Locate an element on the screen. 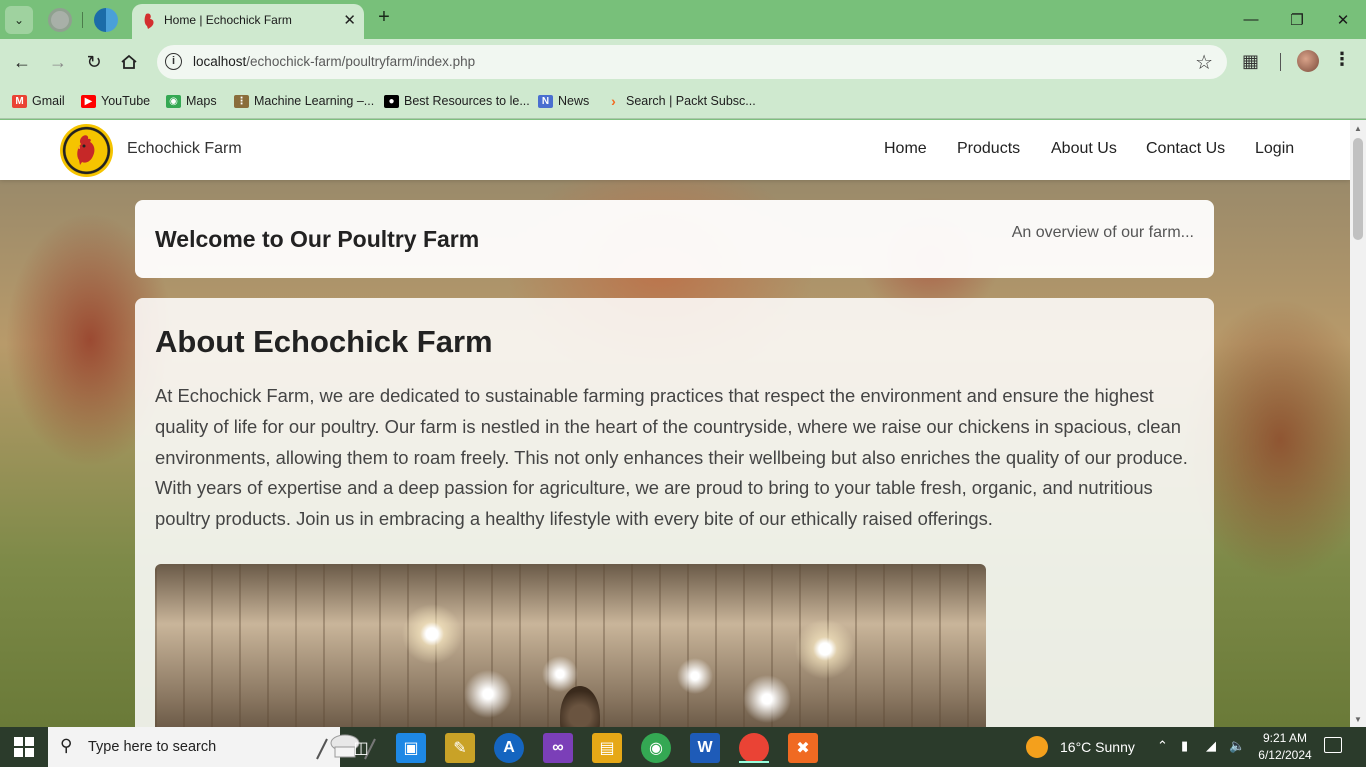 The image size is (1366, 767). close-tab-icon: ✕ is located at coordinates (349, 20).